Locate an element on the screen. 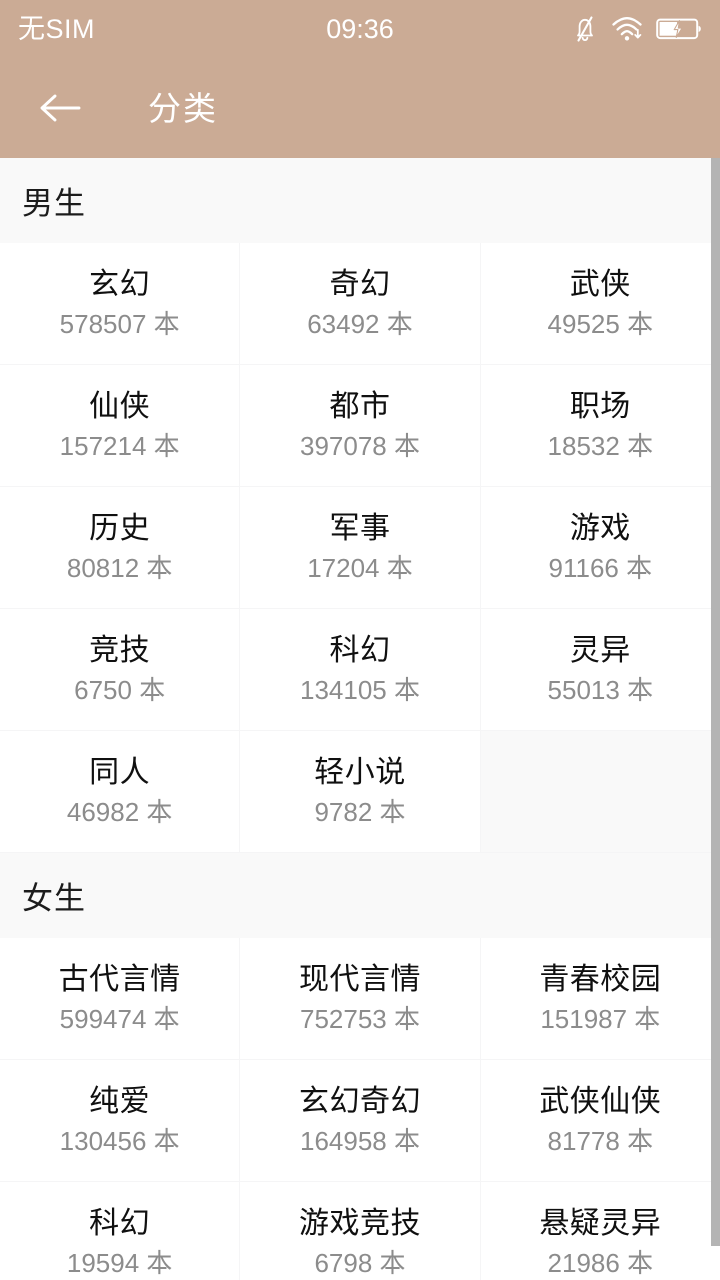  category-cell: 悬疑灵异 21986 本 is located at coordinates (600, 1231).